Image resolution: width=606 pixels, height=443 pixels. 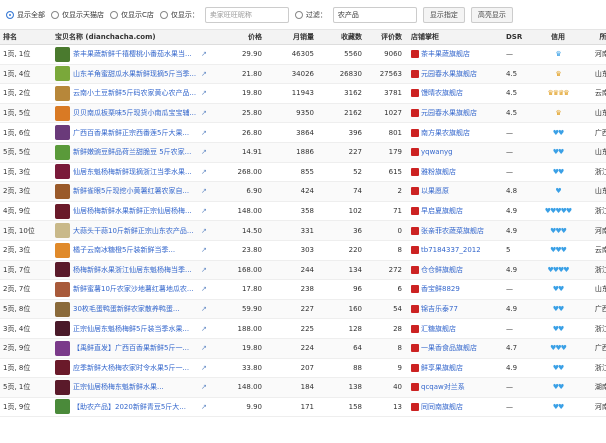 I want to click on col-price-header: 价格, so click(x=240, y=37).